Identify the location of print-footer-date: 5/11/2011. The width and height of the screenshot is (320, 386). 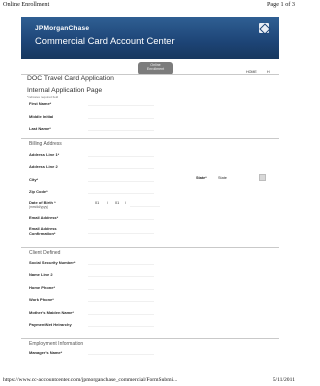
(283, 380).